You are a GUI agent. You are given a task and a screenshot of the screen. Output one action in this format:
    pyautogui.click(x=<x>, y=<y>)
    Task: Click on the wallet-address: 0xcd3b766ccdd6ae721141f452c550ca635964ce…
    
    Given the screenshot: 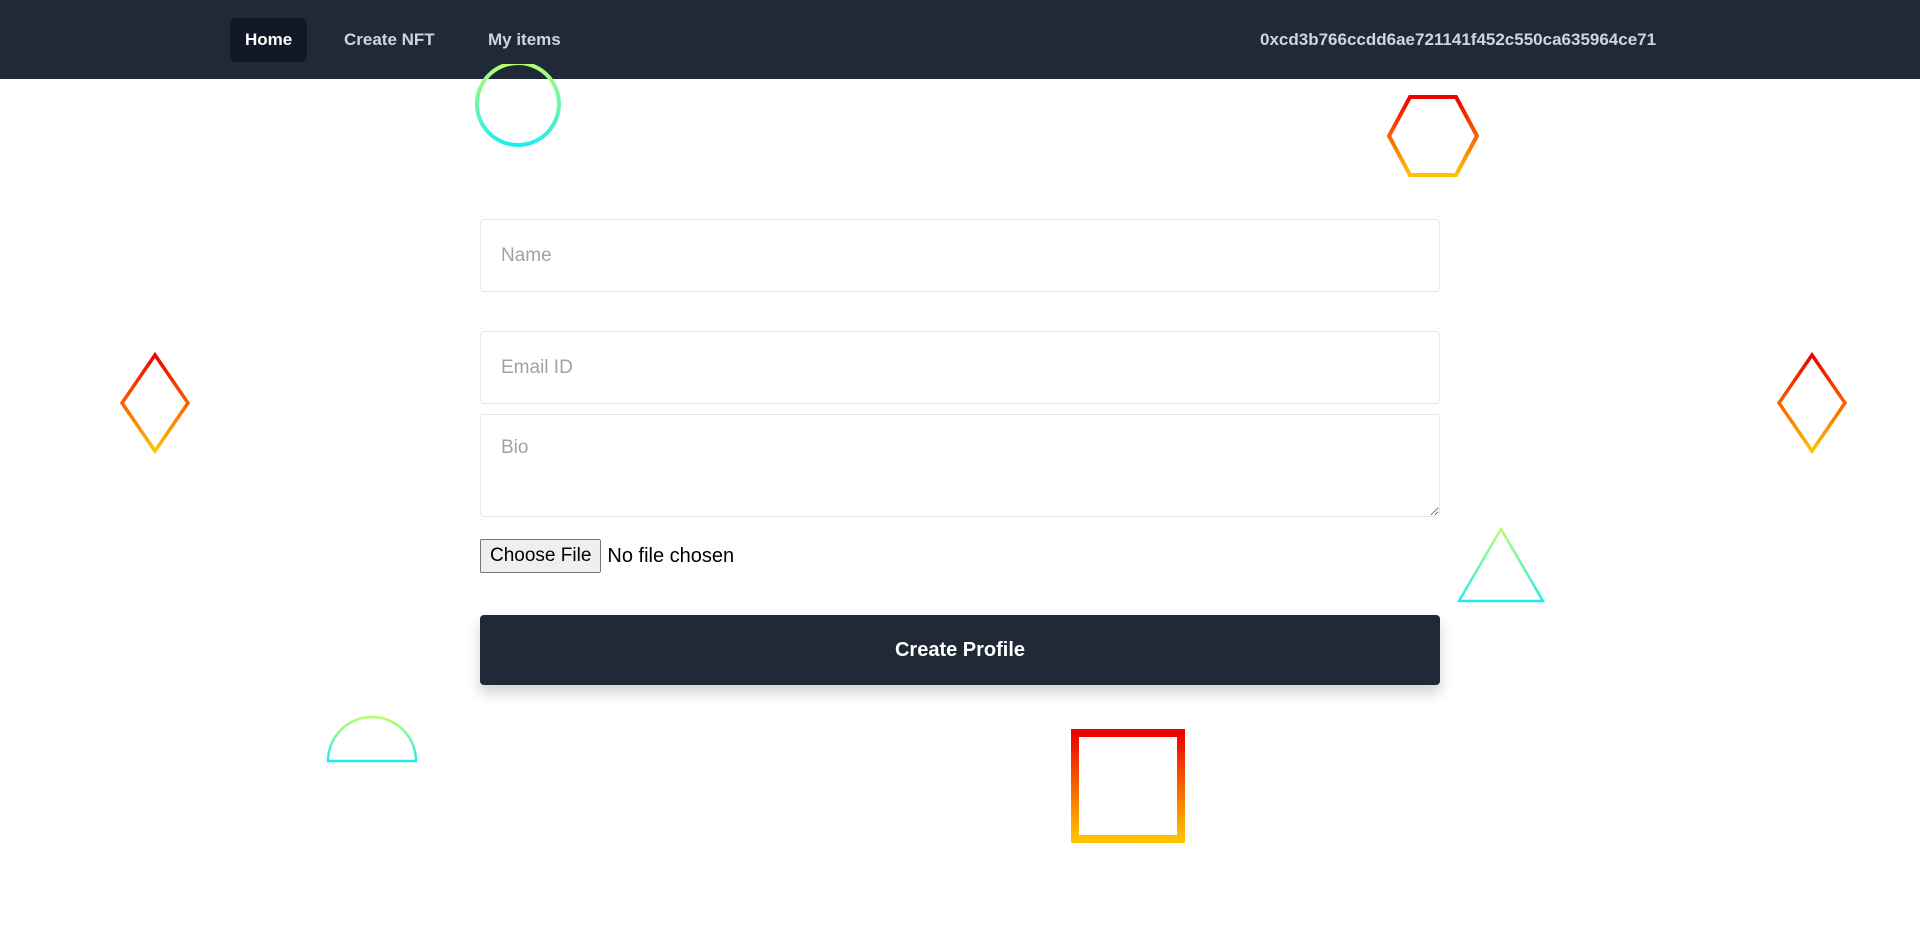 What is the action you would take?
    pyautogui.click(x=1458, y=39)
    